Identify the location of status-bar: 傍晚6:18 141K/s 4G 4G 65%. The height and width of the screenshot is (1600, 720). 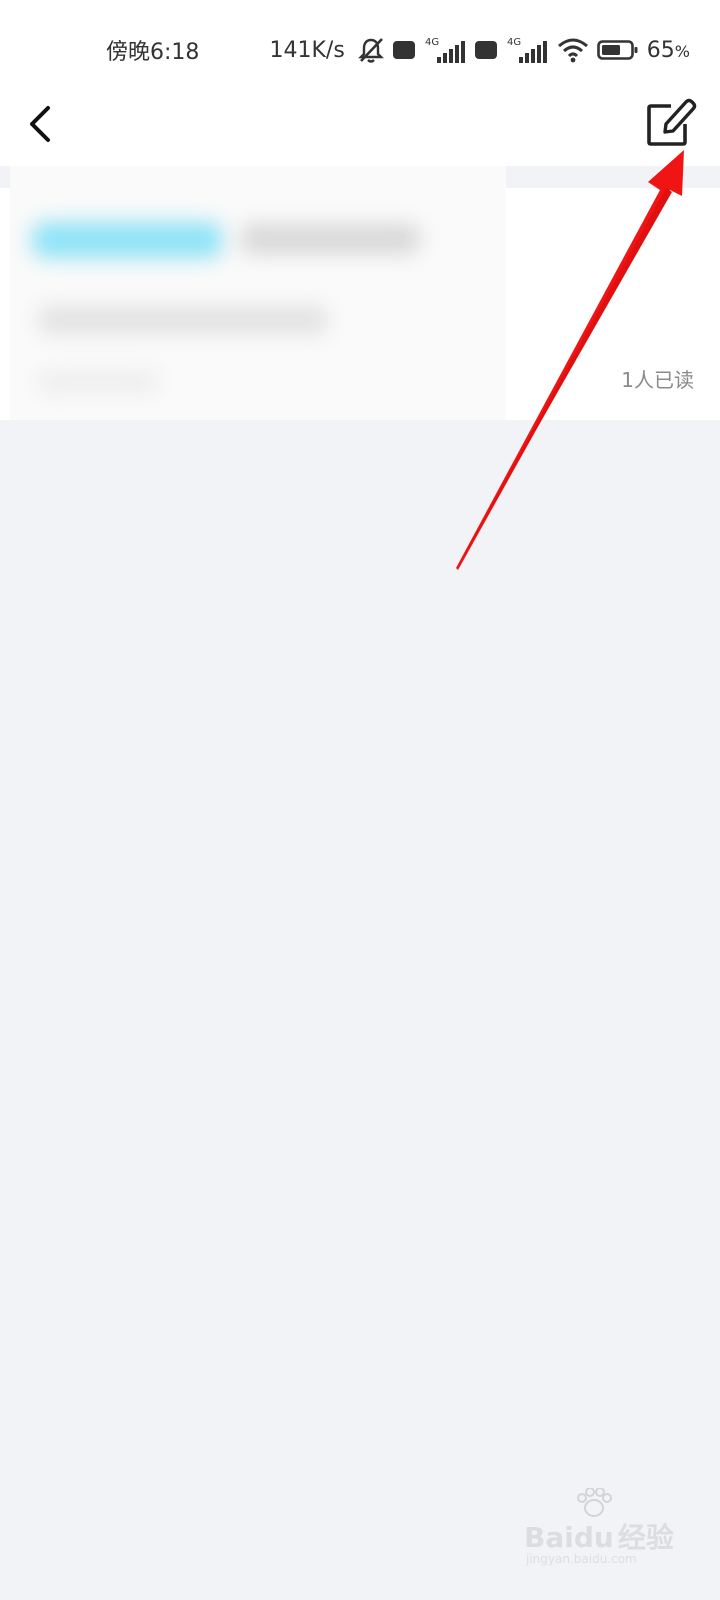
(360, 48).